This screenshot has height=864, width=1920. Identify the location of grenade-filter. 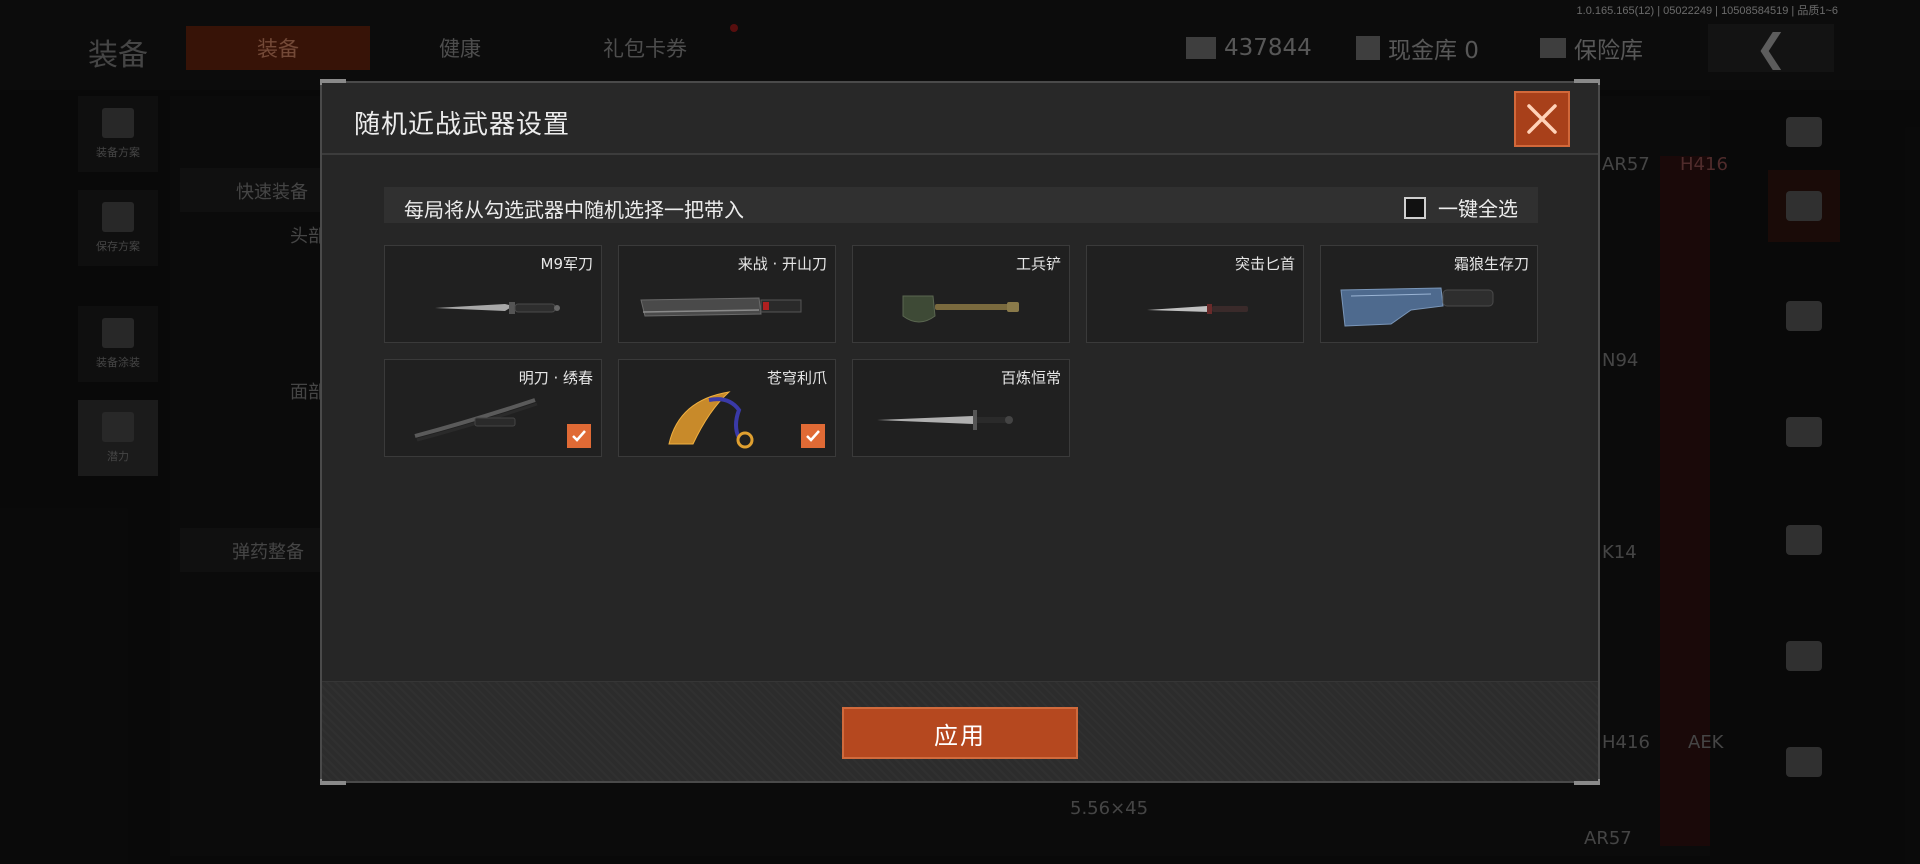
(1804, 656).